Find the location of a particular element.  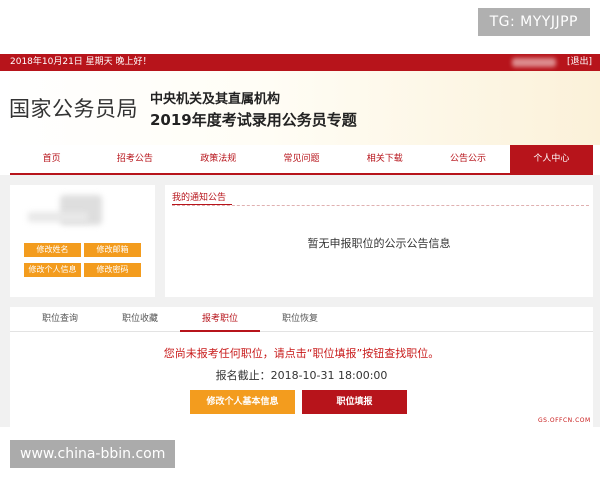

tab-applied-jobs: 报考职位 is located at coordinates (220, 319).